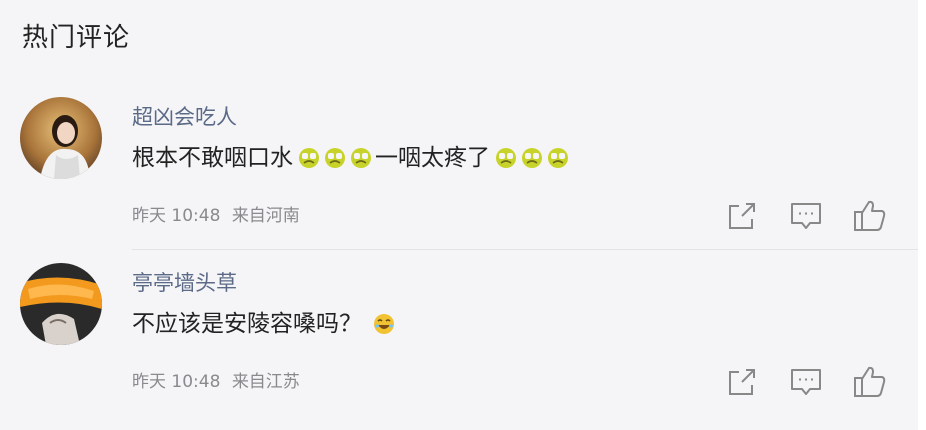  I want to click on comment-location: 来自江苏, so click(265, 382).